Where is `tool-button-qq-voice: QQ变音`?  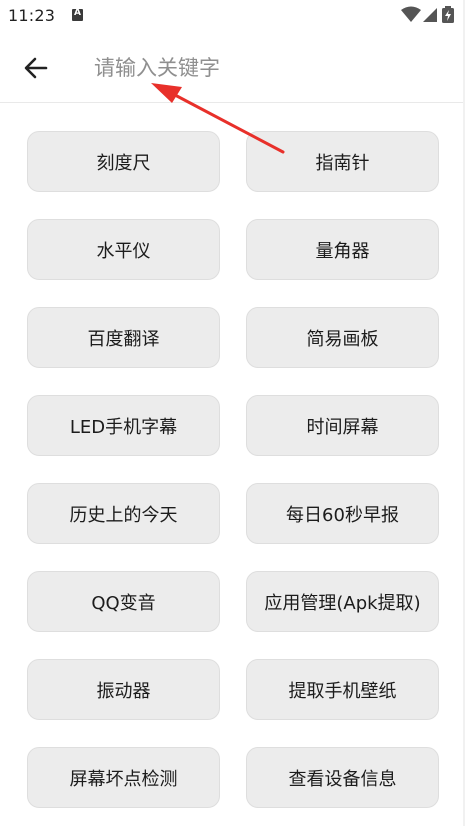
tool-button-qq-voice: QQ变音 is located at coordinates (123, 601).